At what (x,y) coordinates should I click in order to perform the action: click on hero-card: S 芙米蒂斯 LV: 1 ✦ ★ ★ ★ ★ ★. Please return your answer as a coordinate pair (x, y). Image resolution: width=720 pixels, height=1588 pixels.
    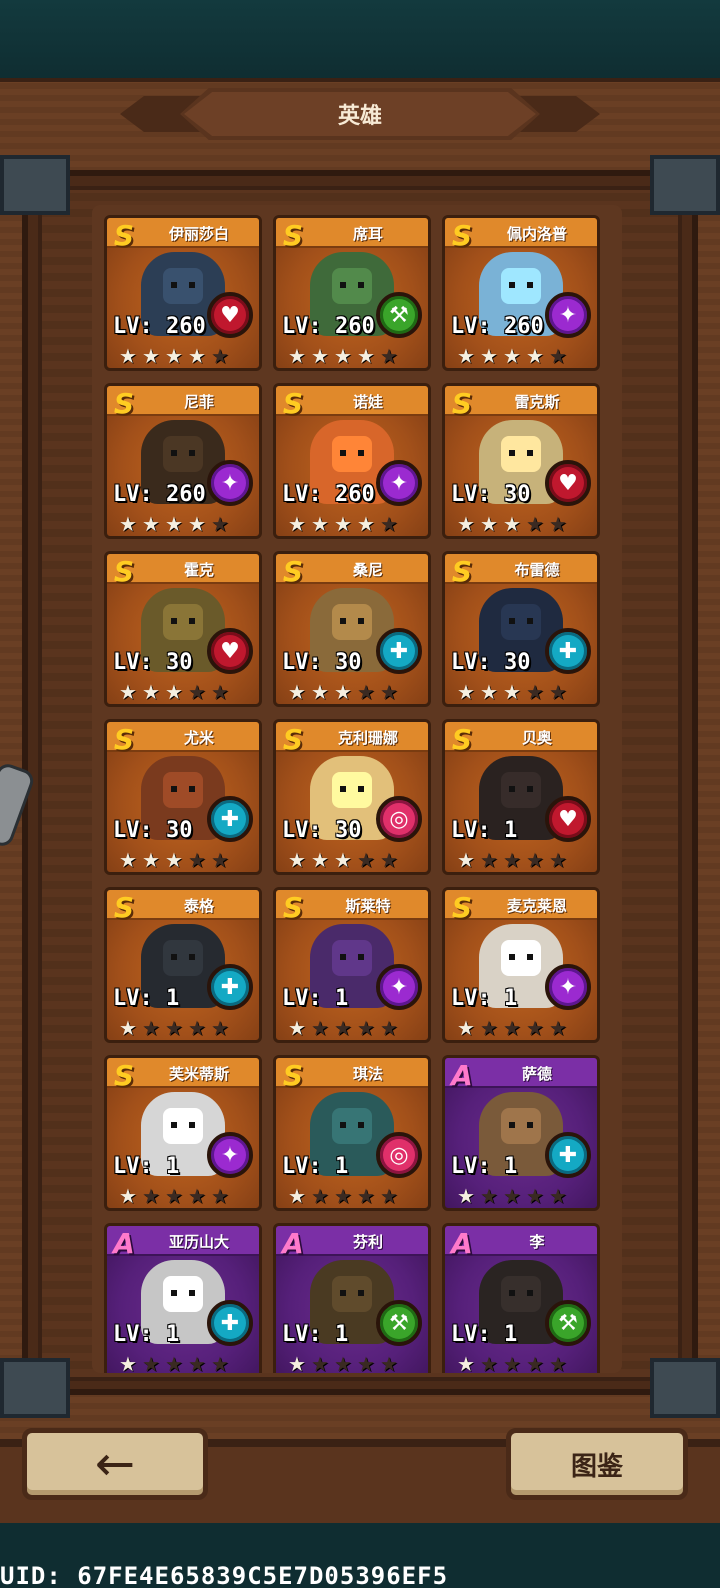
    Looking at the image, I should click on (183, 1133).